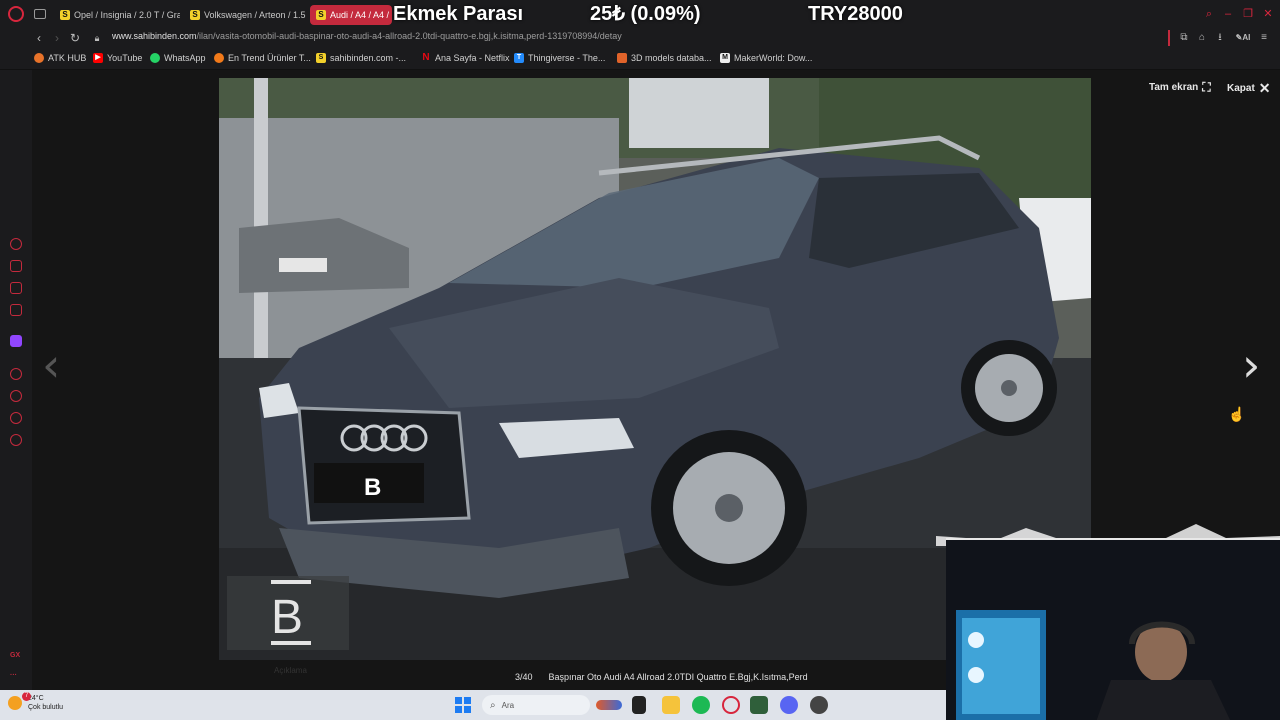 The image size is (1280, 720). Describe the element at coordinates (639, 705) in the screenshot. I see `terminal-app-icon` at that location.